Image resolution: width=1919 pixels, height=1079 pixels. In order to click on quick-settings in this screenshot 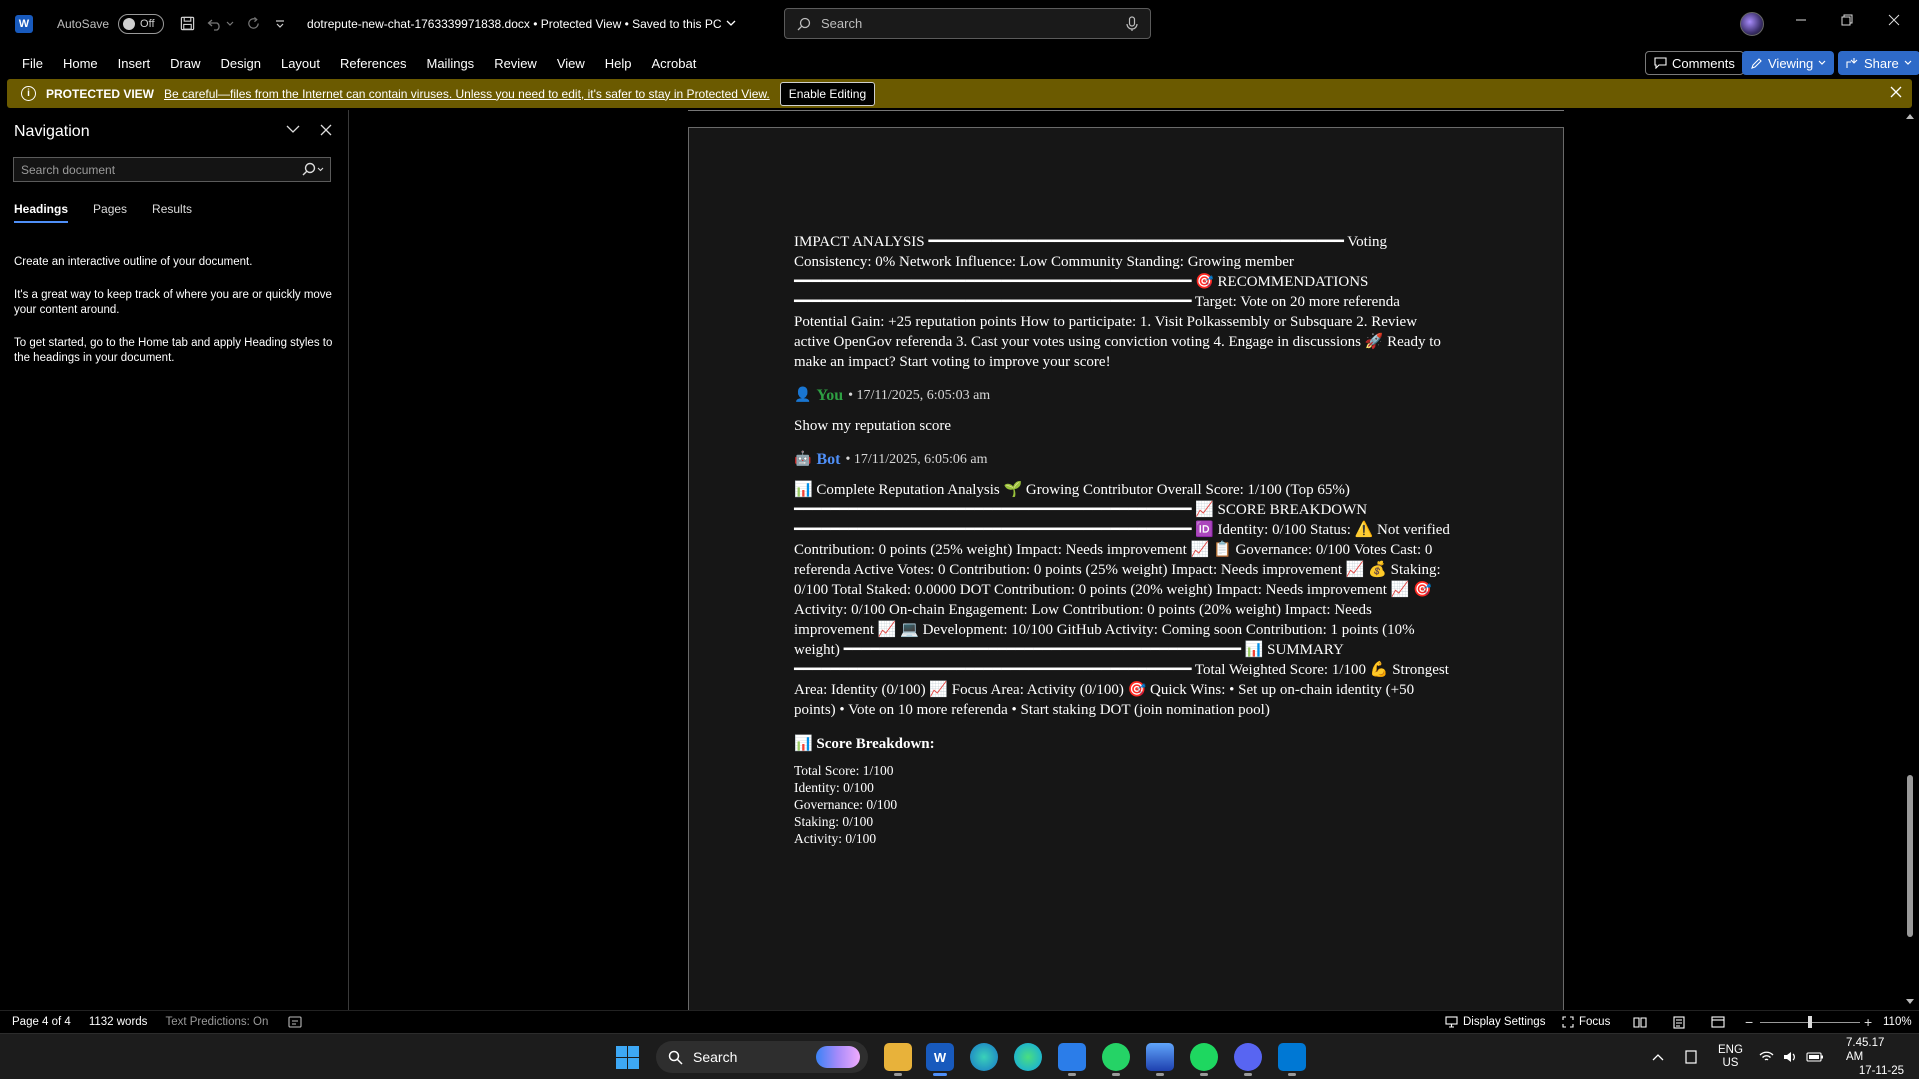, I will do `click(1791, 1056)`.